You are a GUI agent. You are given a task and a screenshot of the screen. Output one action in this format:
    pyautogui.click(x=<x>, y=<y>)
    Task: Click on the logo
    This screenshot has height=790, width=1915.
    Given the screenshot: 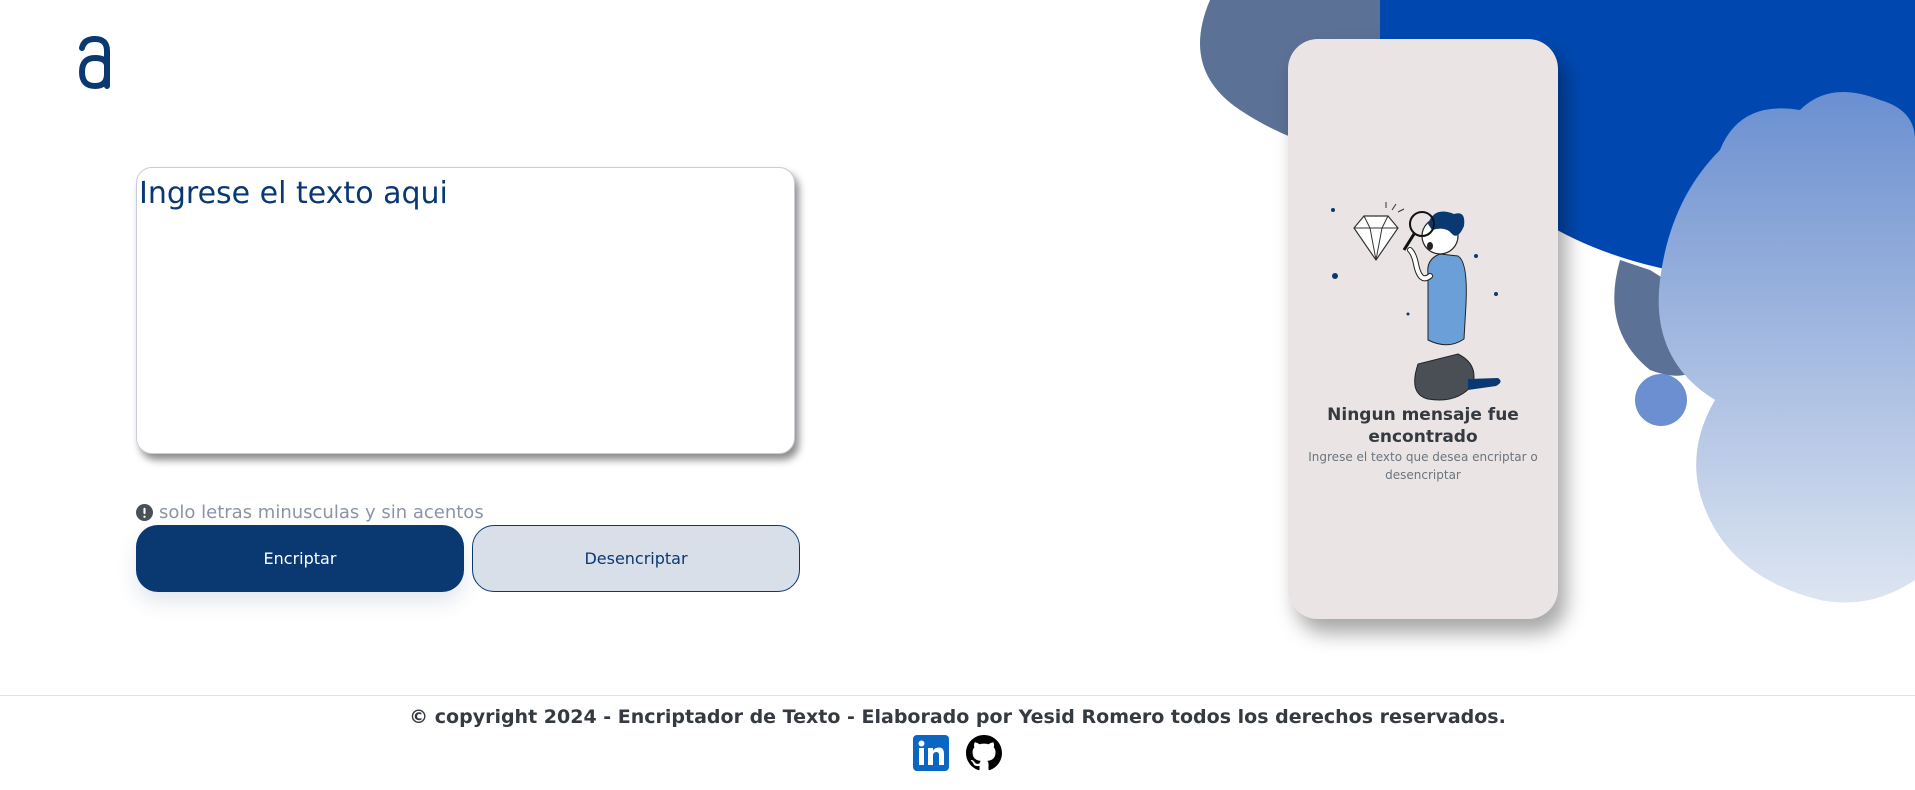 What is the action you would take?
    pyautogui.click(x=95, y=62)
    